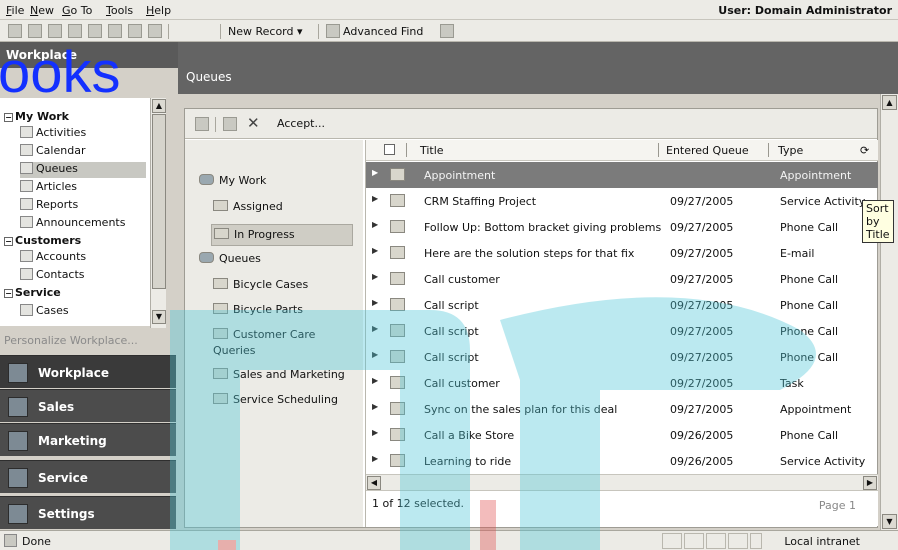  I want to click on folder-icon, so click(221, 233).